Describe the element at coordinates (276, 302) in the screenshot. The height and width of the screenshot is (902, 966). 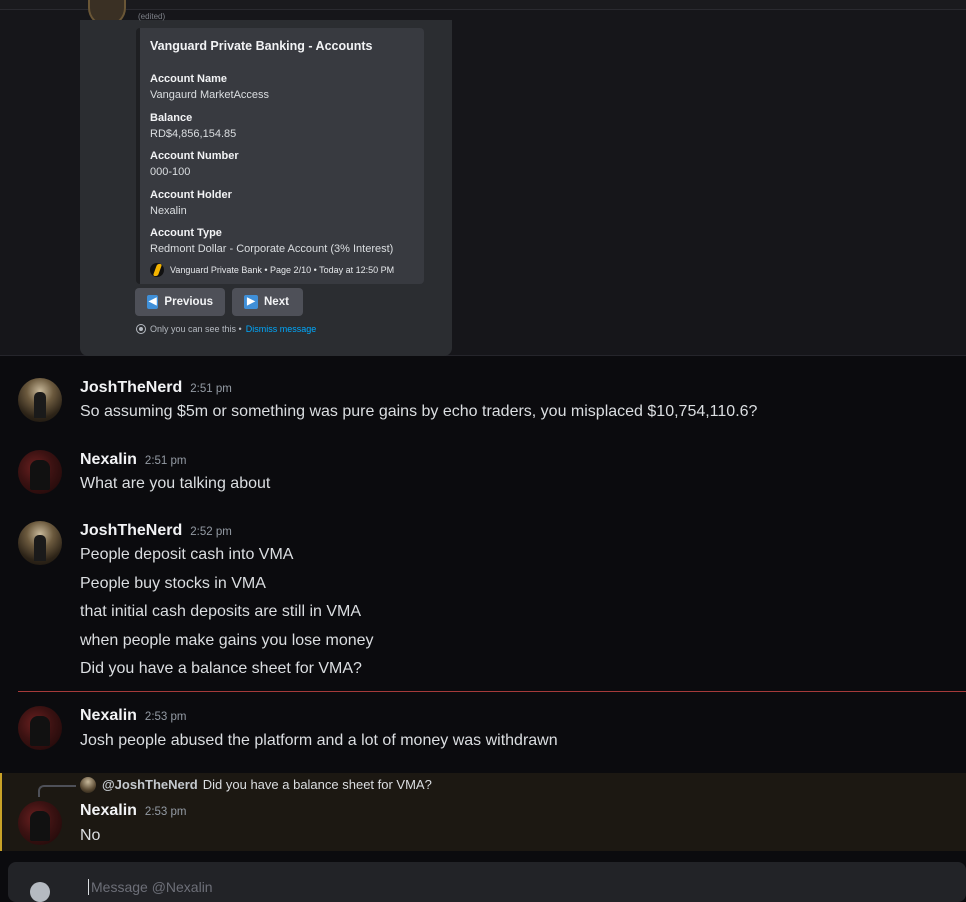
I see `next-button-label: Next` at that location.